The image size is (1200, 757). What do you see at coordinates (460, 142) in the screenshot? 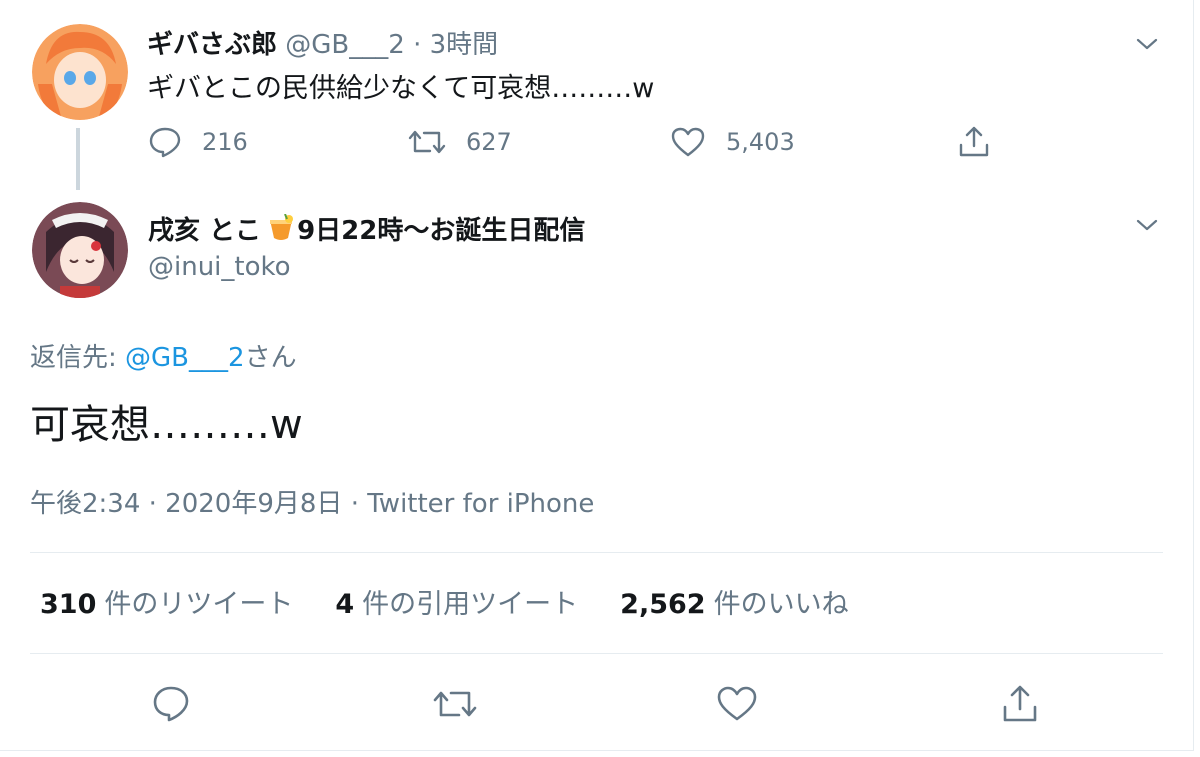
I see `retweet-action: 627` at bounding box center [460, 142].